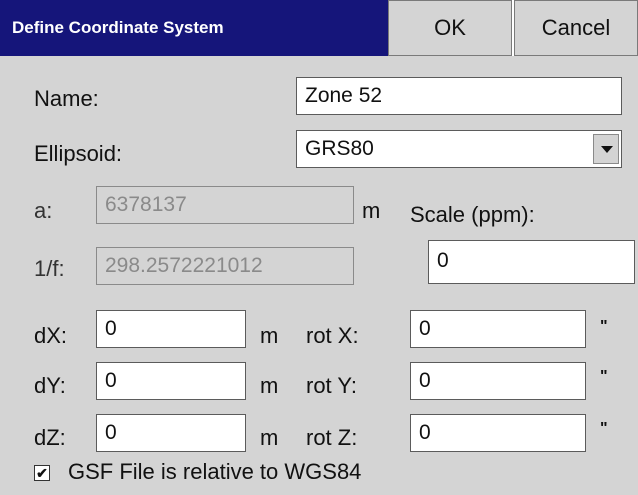 The width and height of the screenshot is (638, 495). I want to click on title-bar: Define Coordinate System OK Cancel, so click(319, 28).